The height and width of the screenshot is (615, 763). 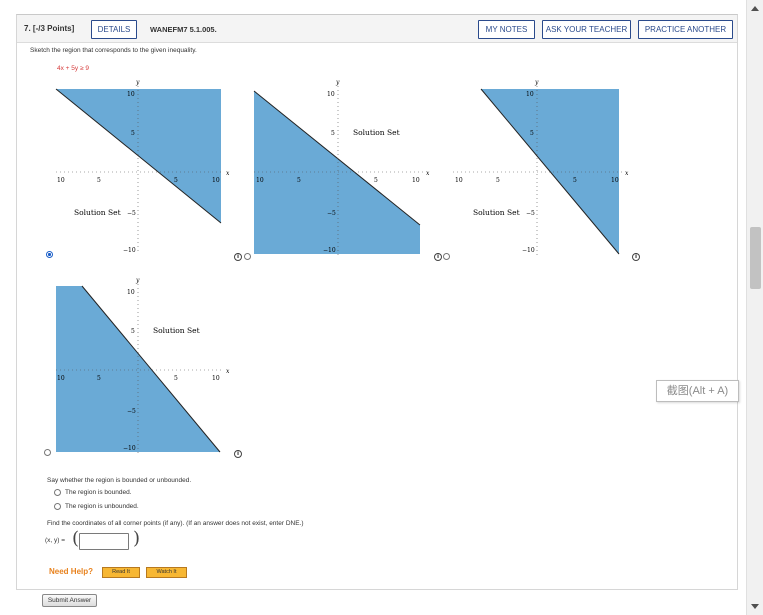 I want to click on question-code: WANEFM7 5.1.005., so click(x=183, y=29).